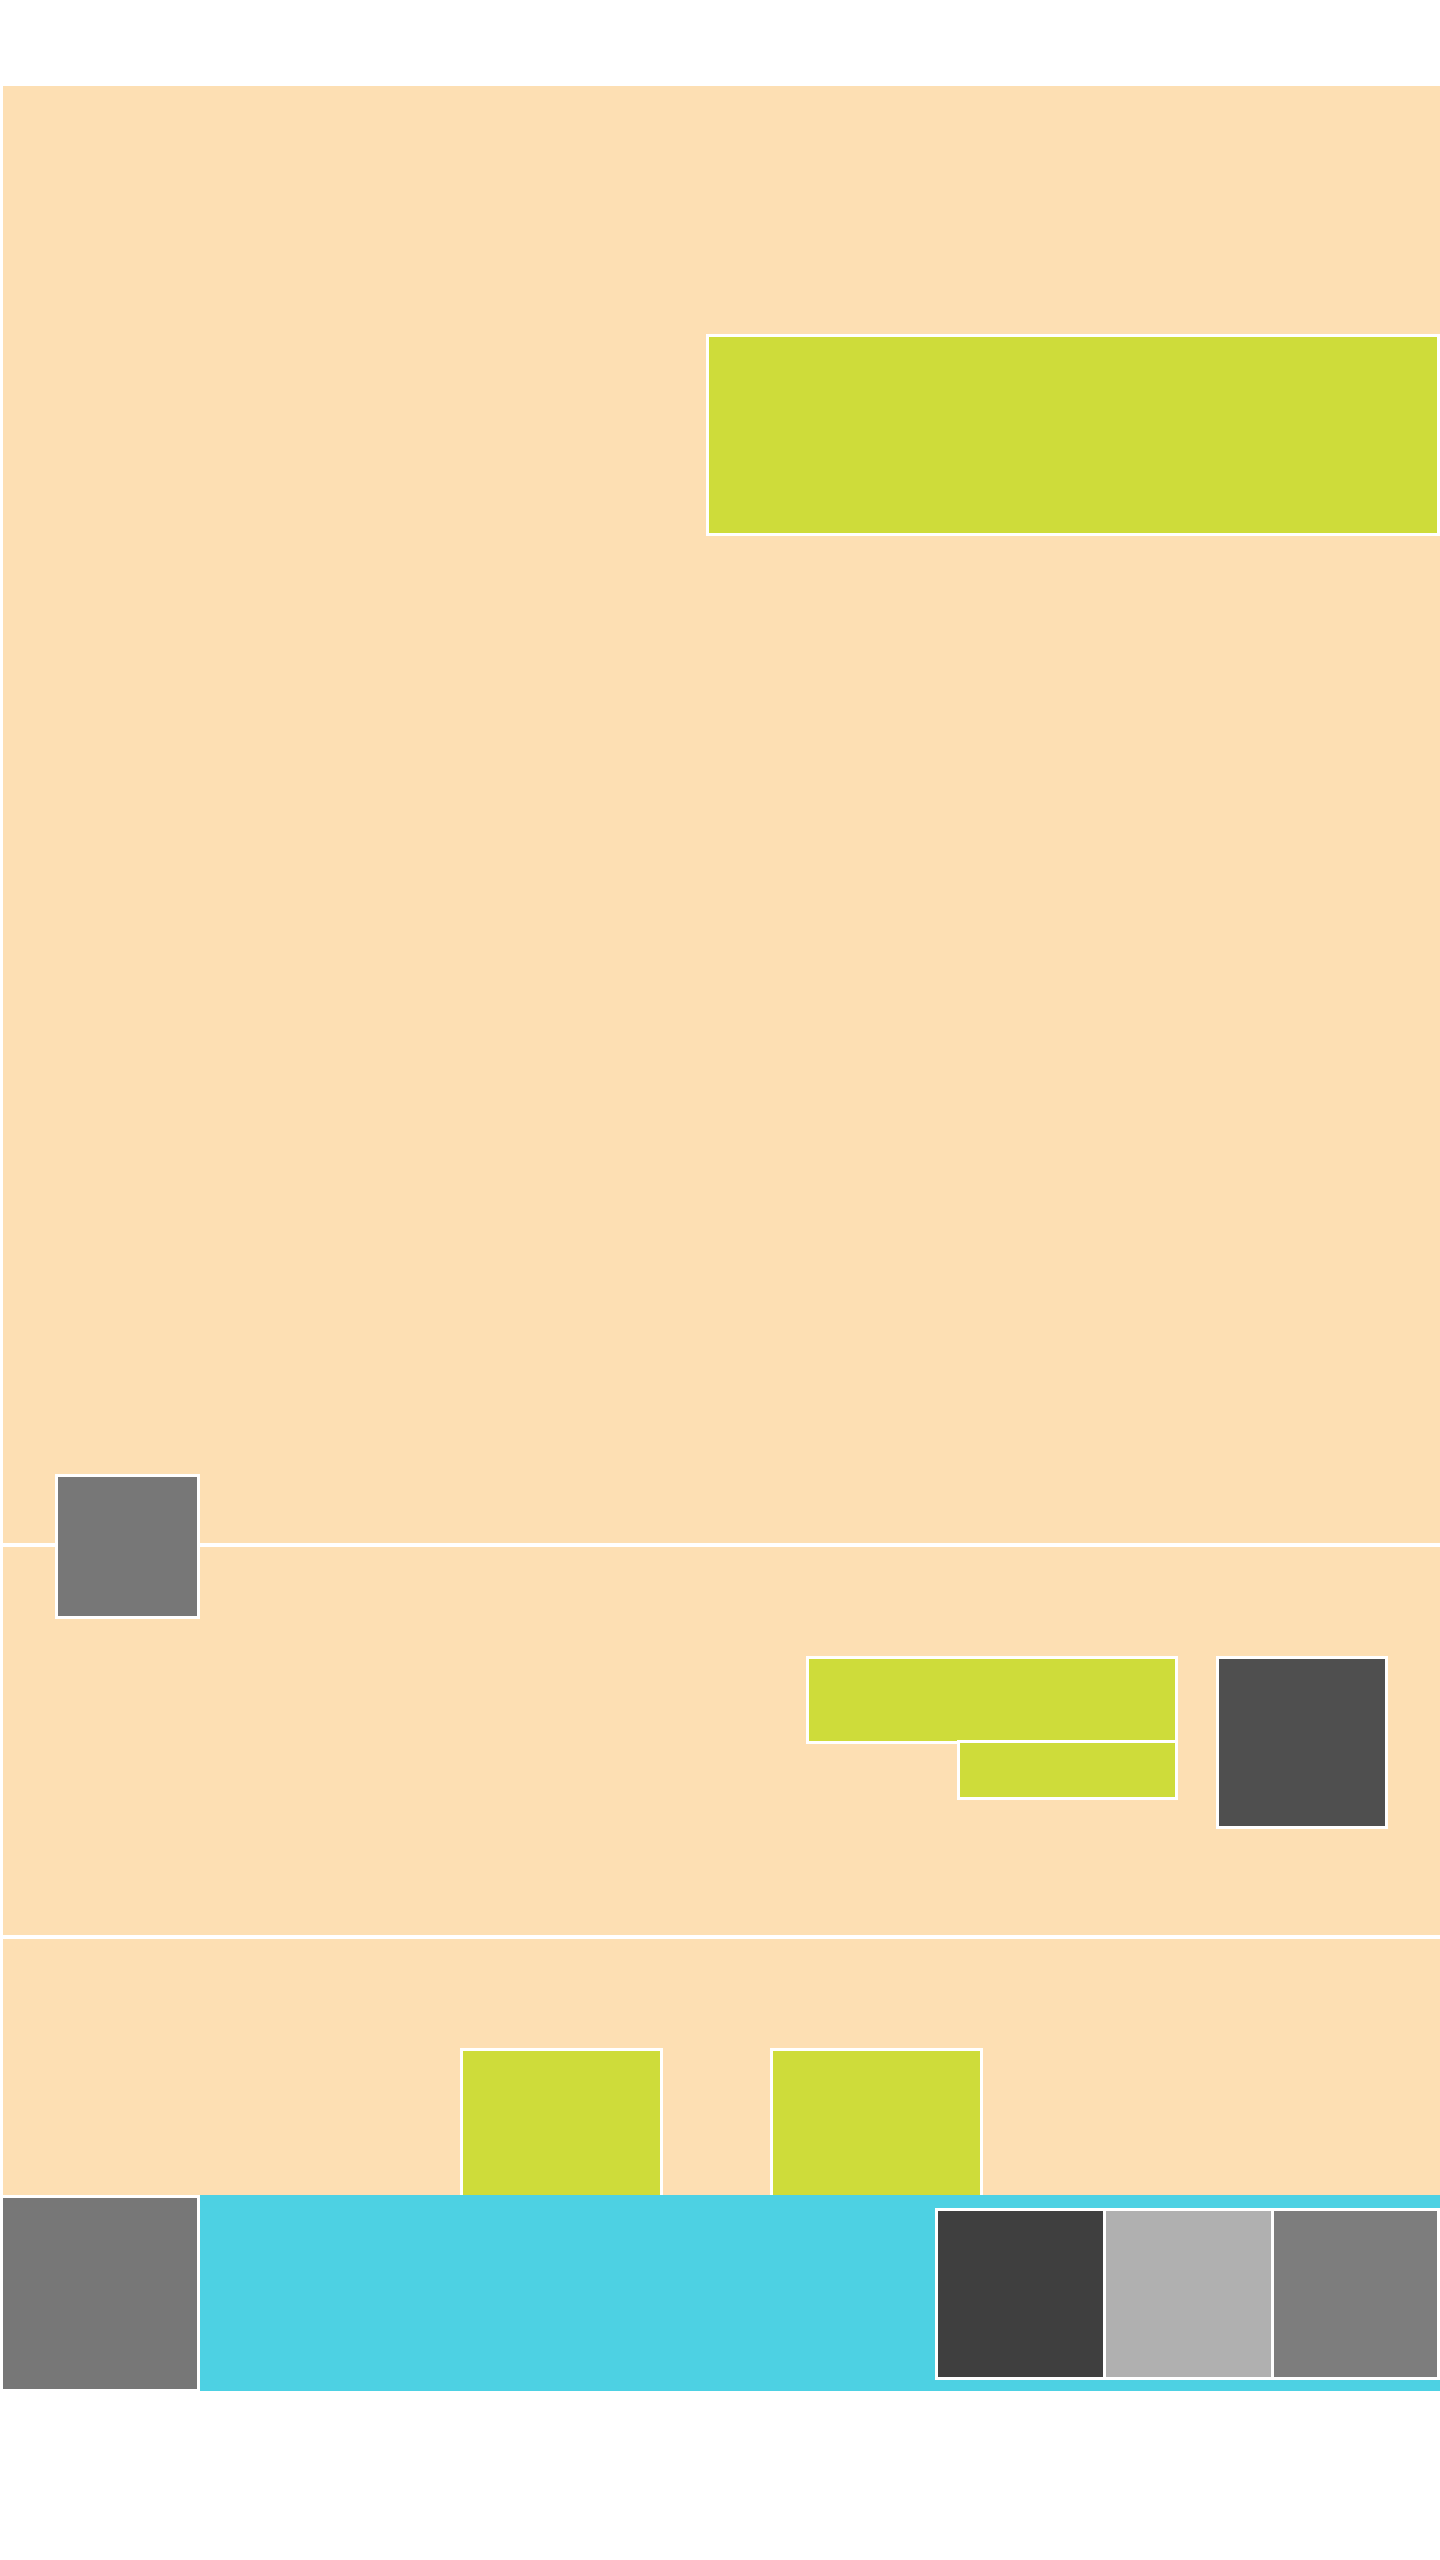  I want to click on bottom-left-tile, so click(100, 2293).